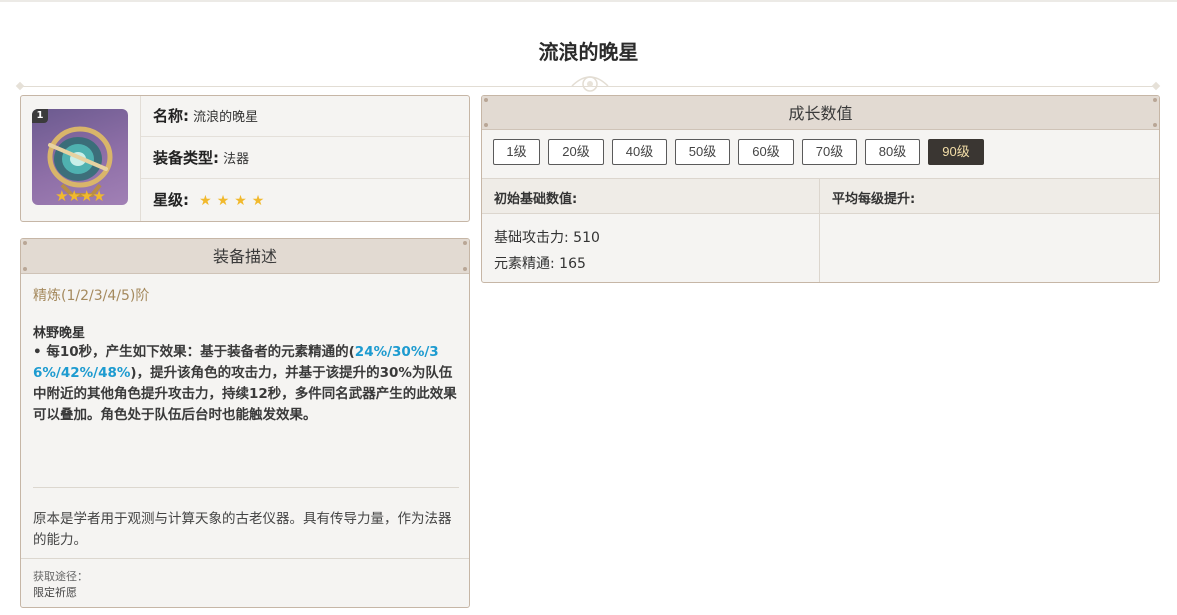 This screenshot has width=1177, height=615. What do you see at coordinates (246, 487) in the screenshot?
I see `description-separator` at bounding box center [246, 487].